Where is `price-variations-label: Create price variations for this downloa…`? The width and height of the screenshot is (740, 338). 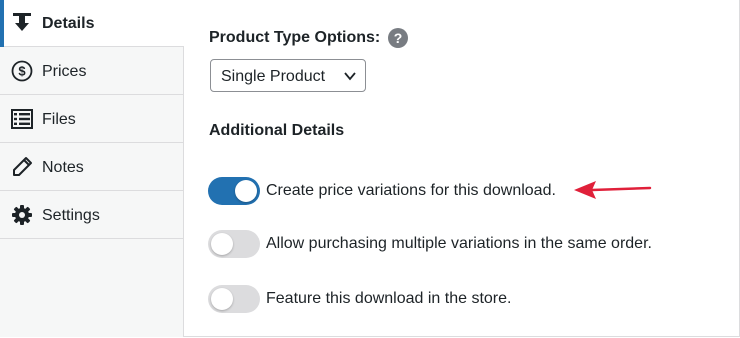
price-variations-label: Create price variations for this downloa… is located at coordinates (411, 191).